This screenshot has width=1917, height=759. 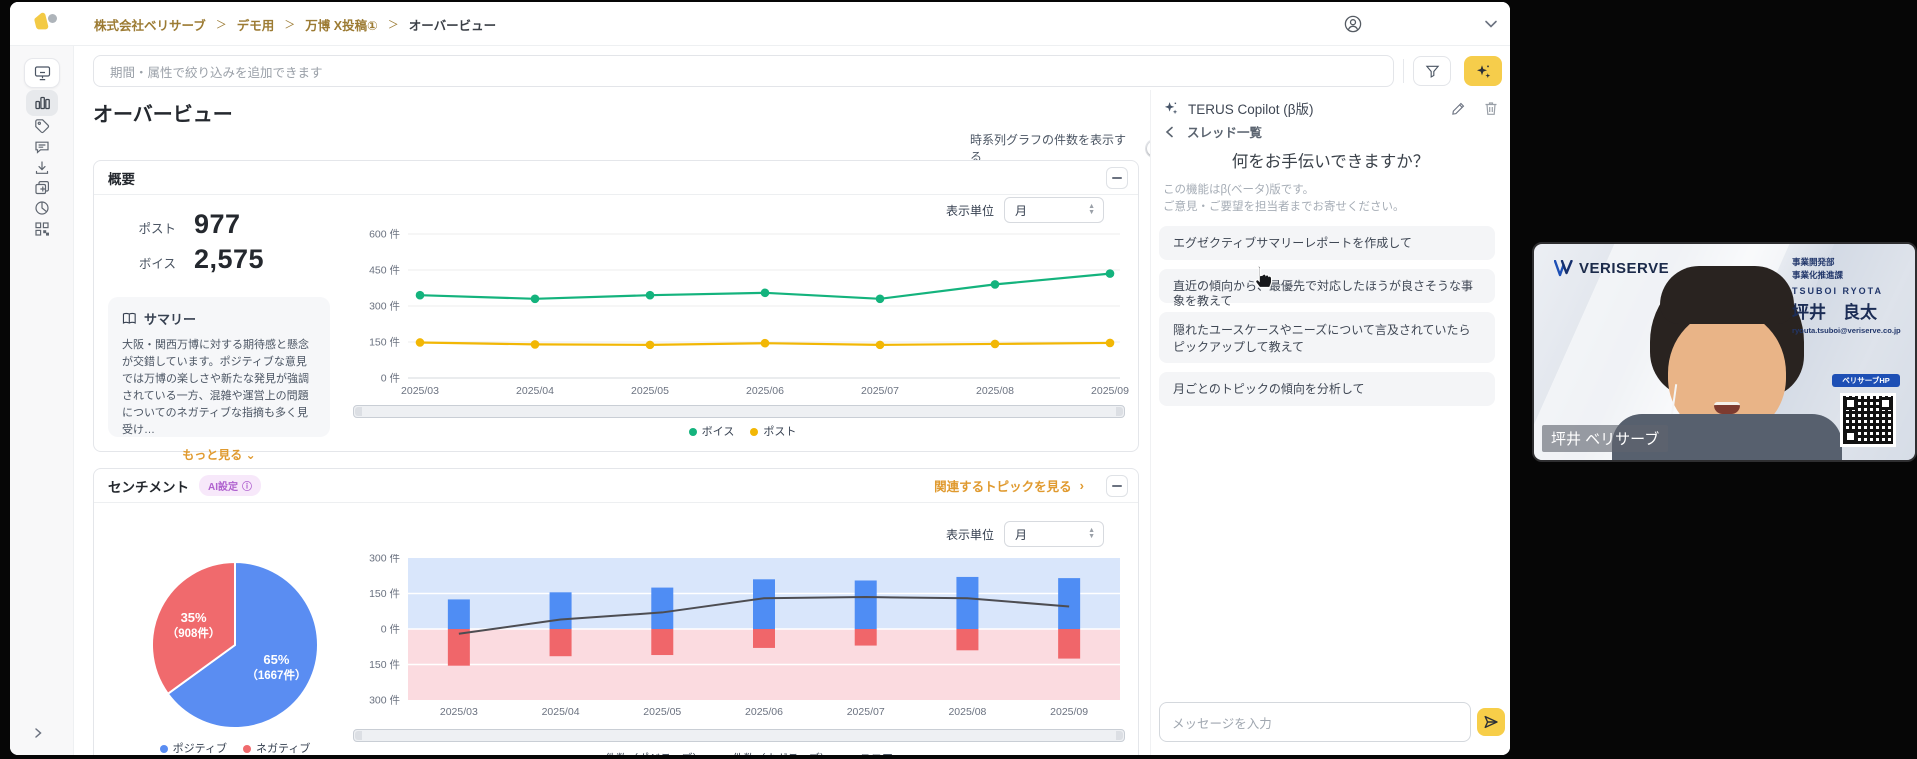 What do you see at coordinates (230, 485) in the screenshot?
I see `ai-settings-badge: AI設定 ⓘ` at bounding box center [230, 485].